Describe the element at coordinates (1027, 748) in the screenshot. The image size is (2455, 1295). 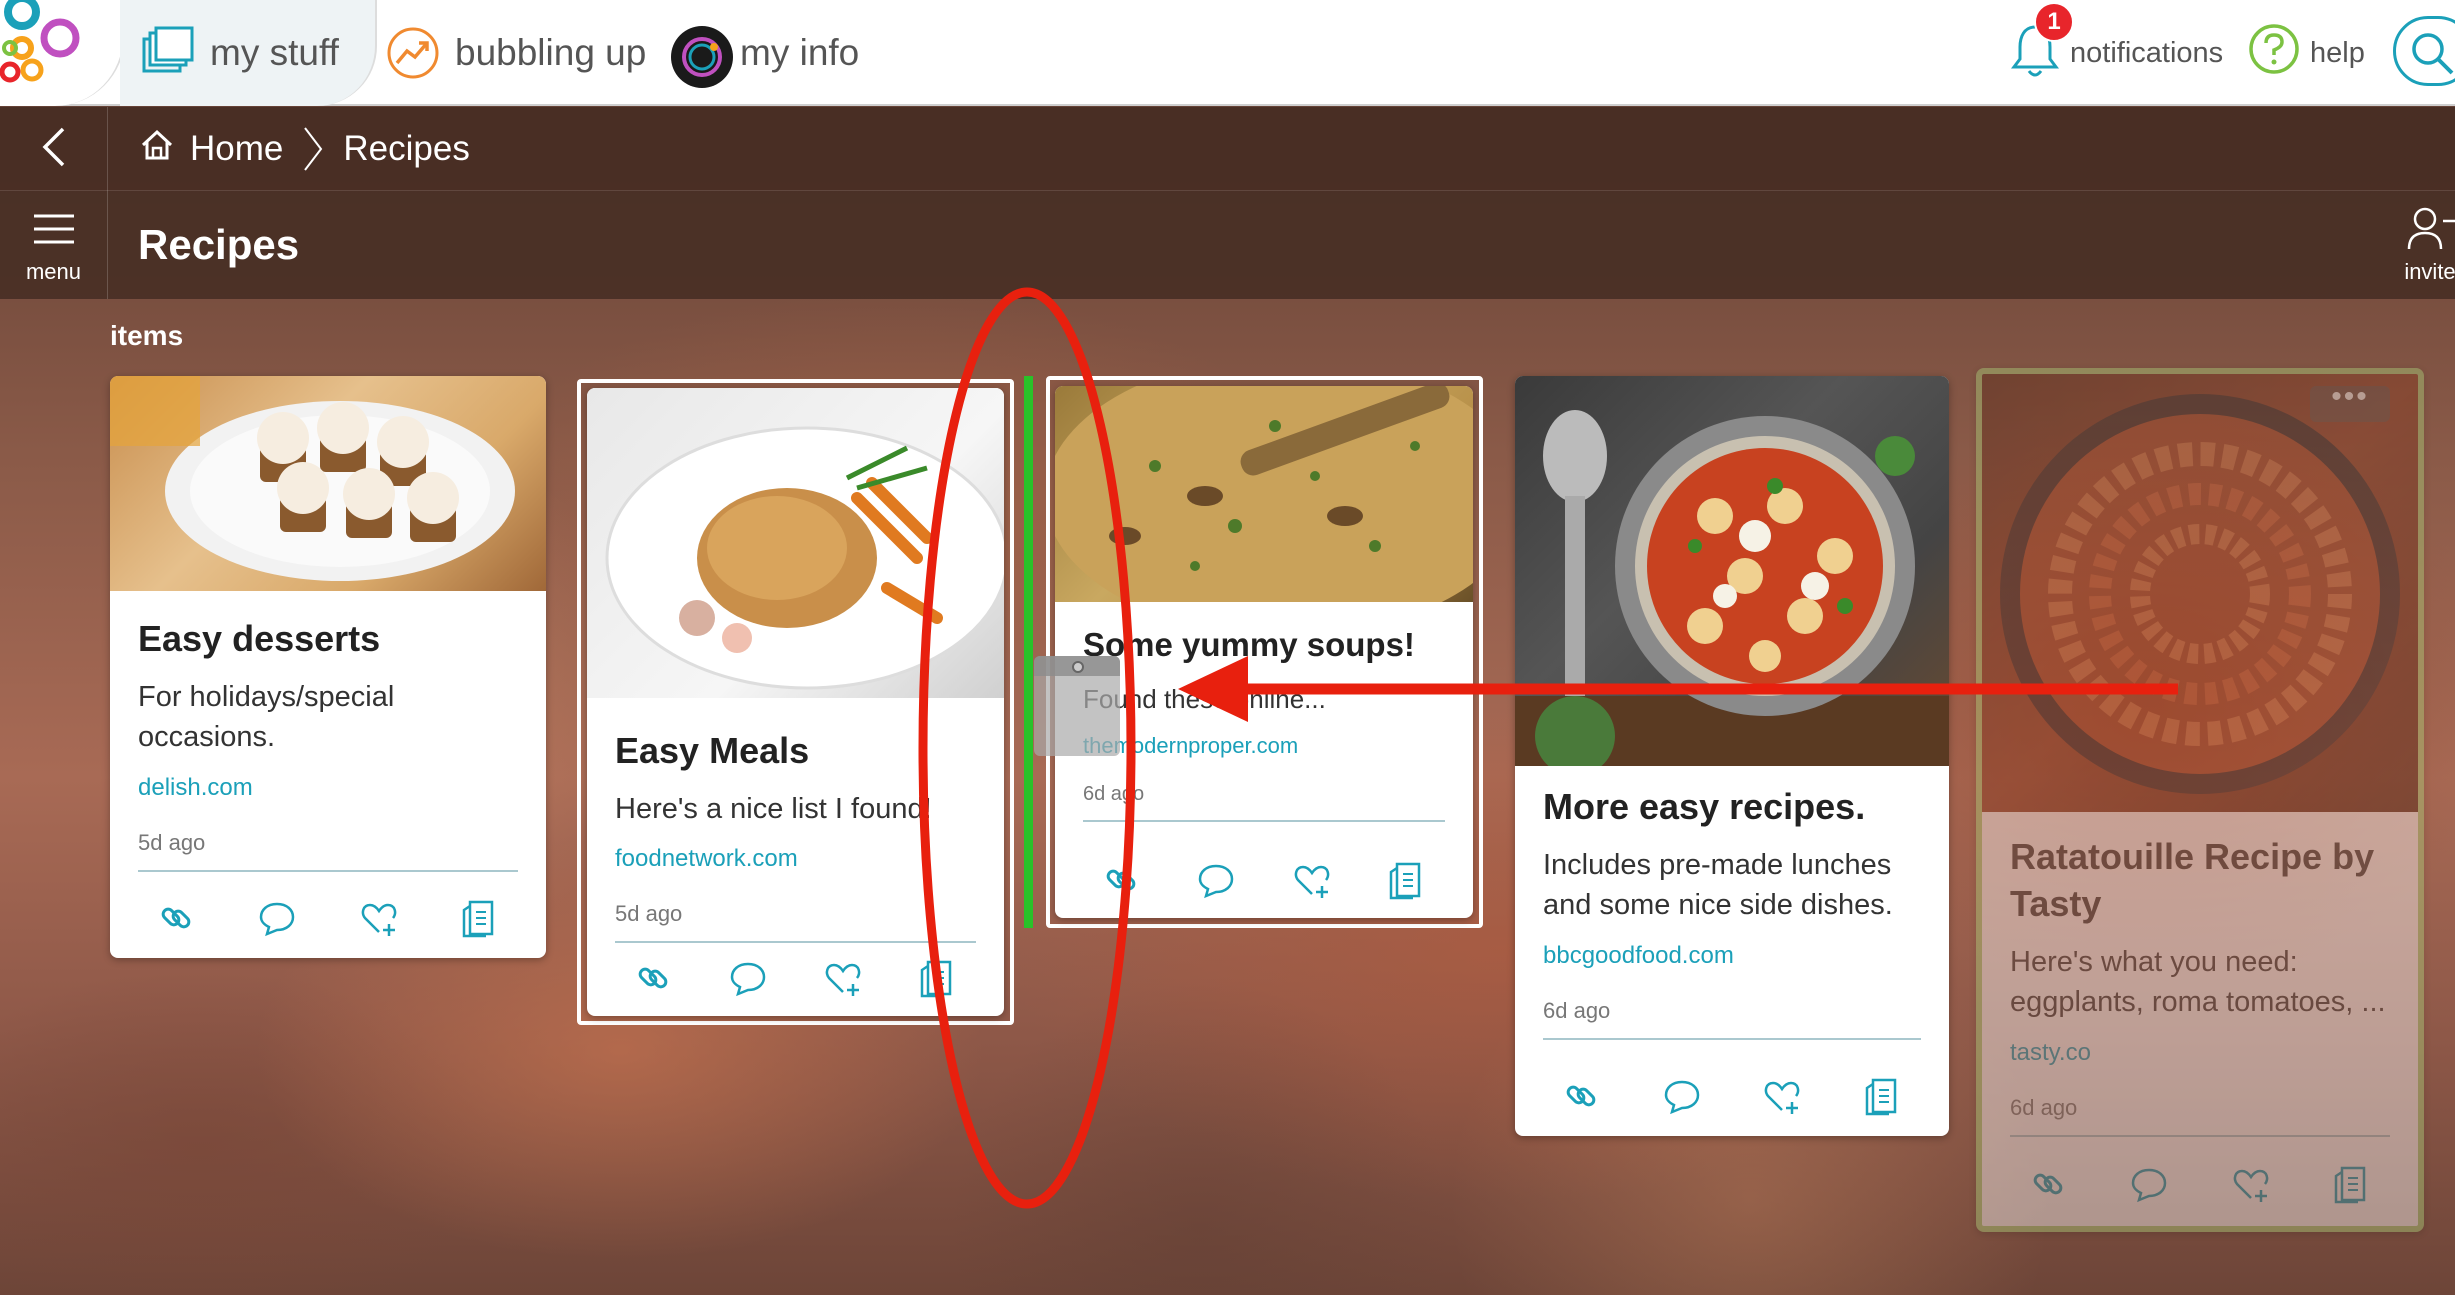
I see `annotation-ellipse` at that location.